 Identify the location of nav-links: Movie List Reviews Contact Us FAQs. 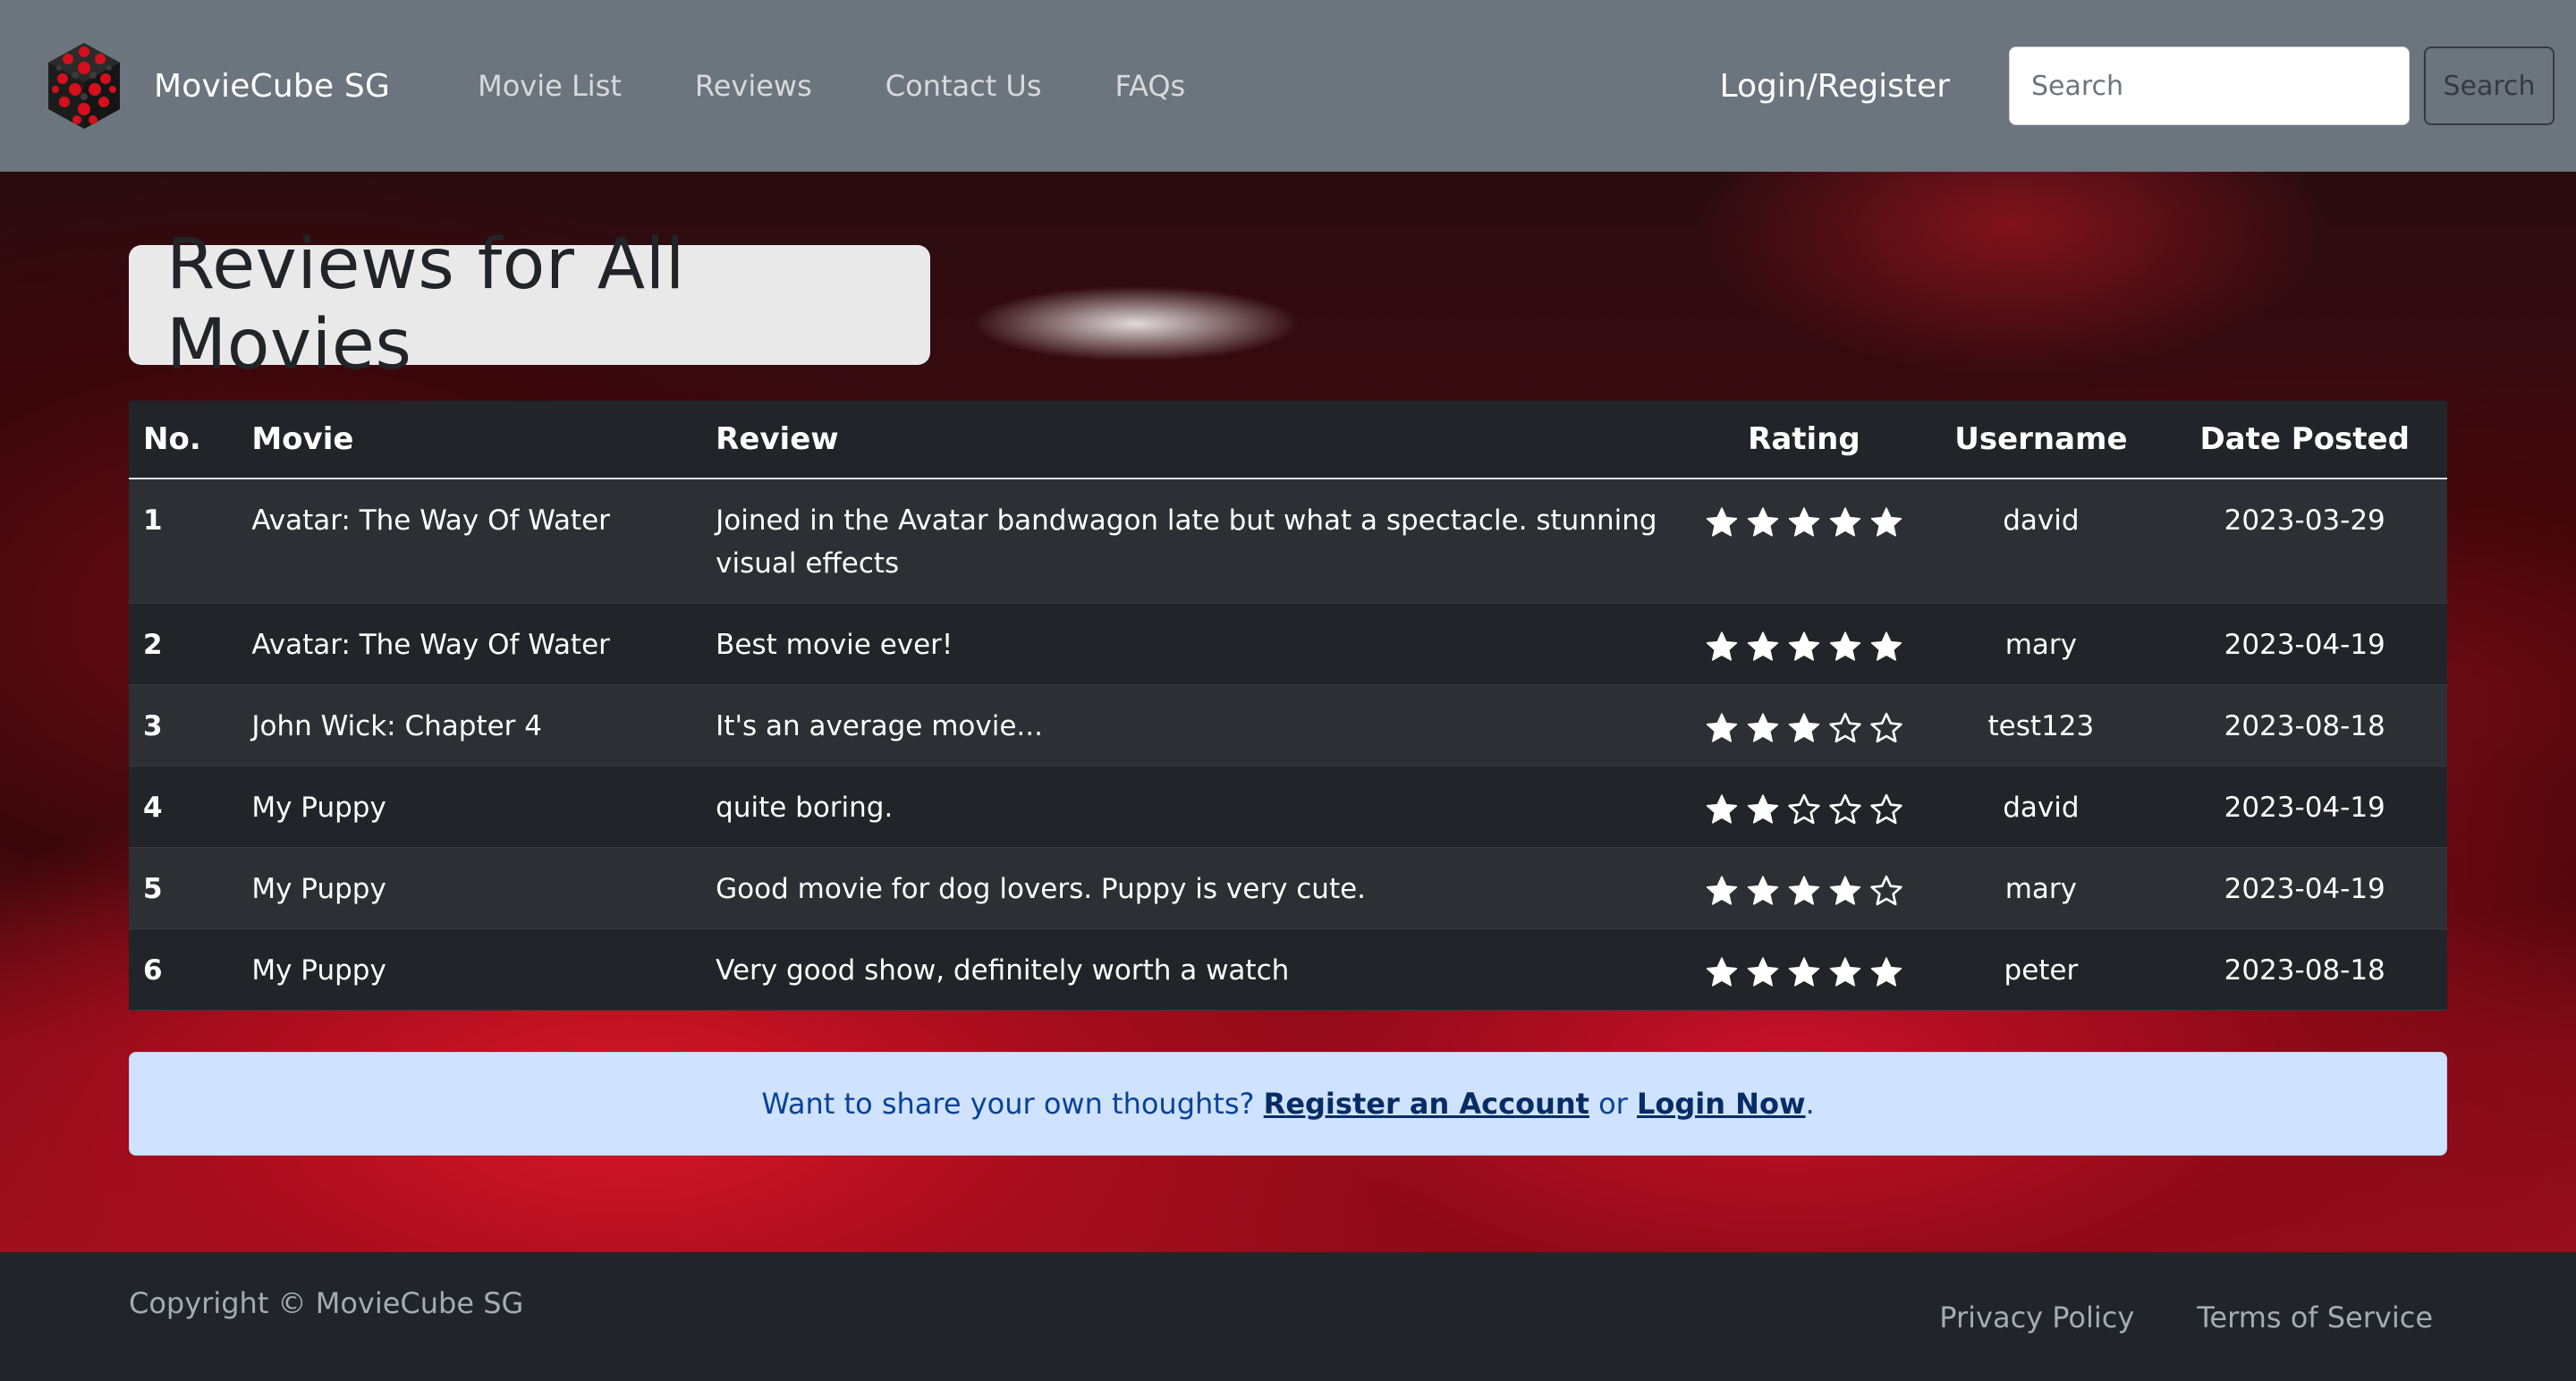
(868, 86).